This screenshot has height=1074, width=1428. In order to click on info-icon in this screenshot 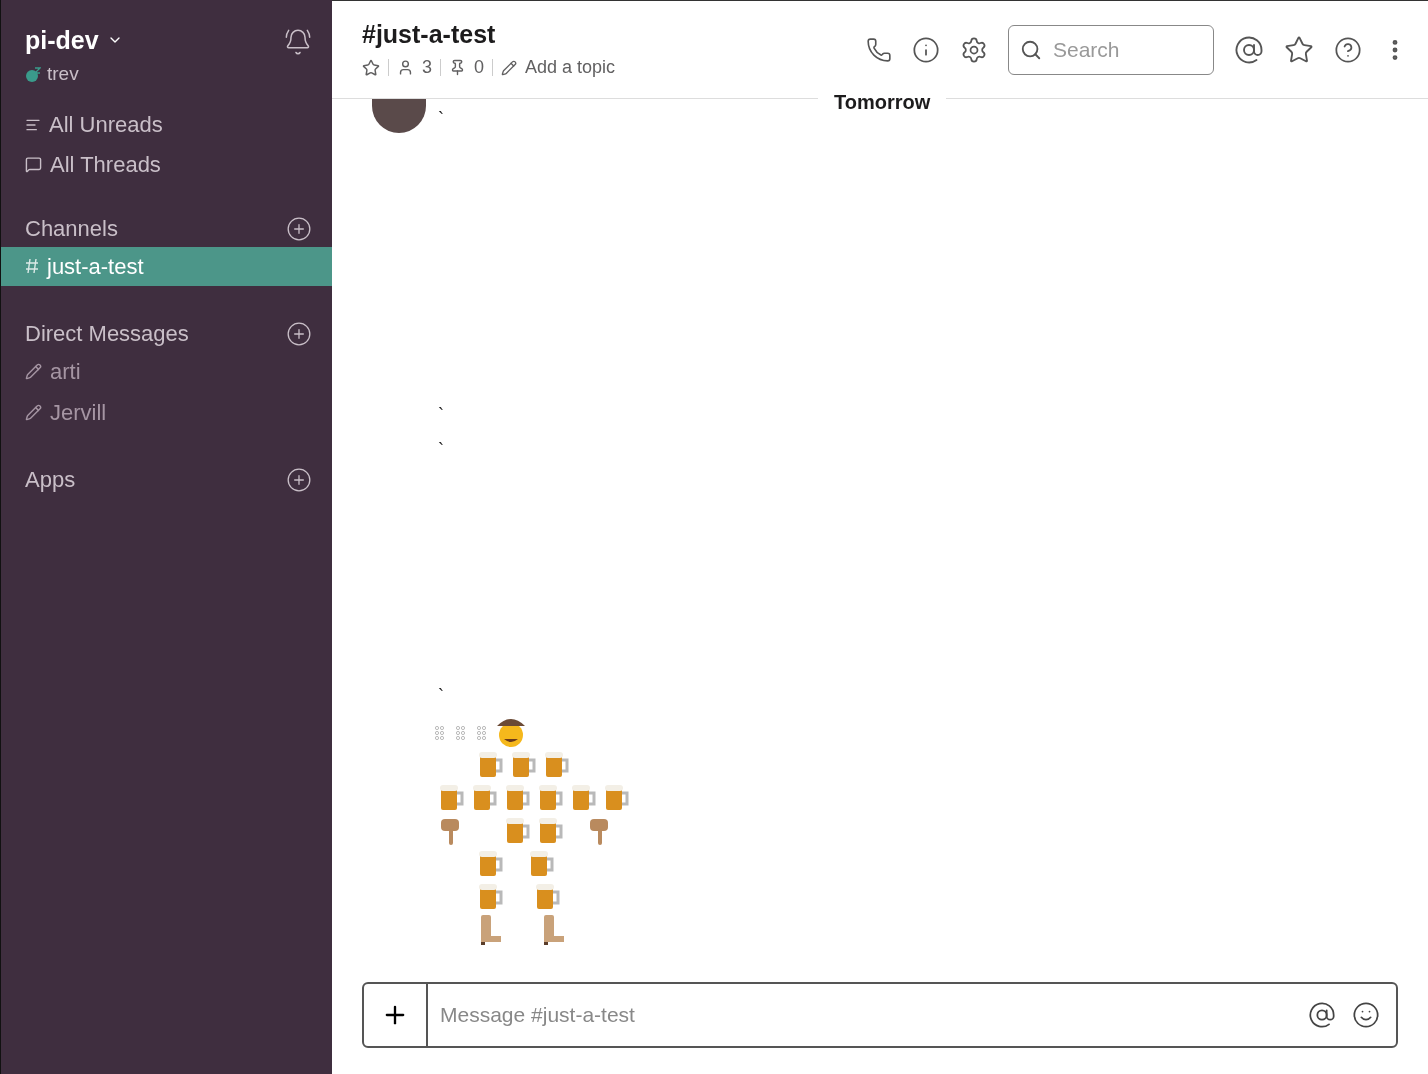, I will do `click(926, 49)`.